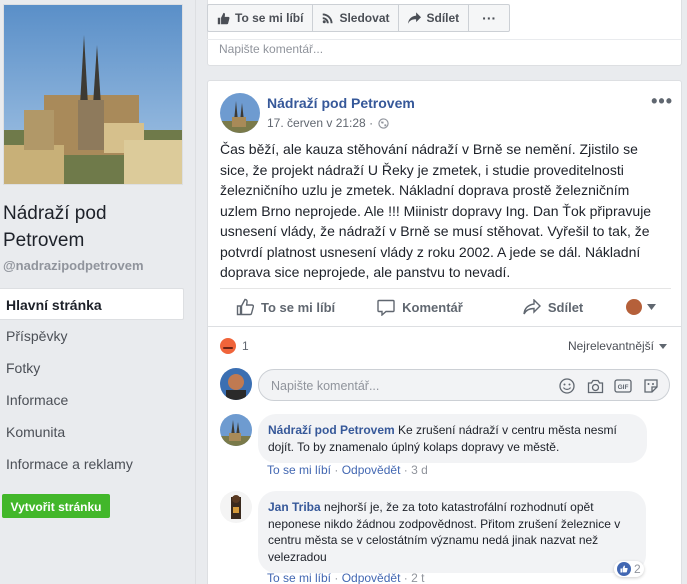 This screenshot has height=584, width=687. Describe the element at coordinates (417, 577) in the screenshot. I see `comment-time: 2 t` at that location.